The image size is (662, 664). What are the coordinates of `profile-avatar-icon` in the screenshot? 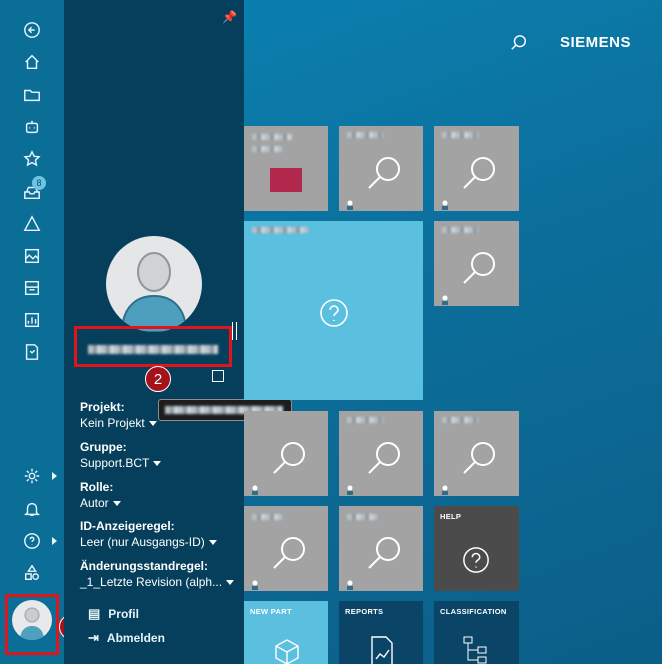 It's located at (154, 292).